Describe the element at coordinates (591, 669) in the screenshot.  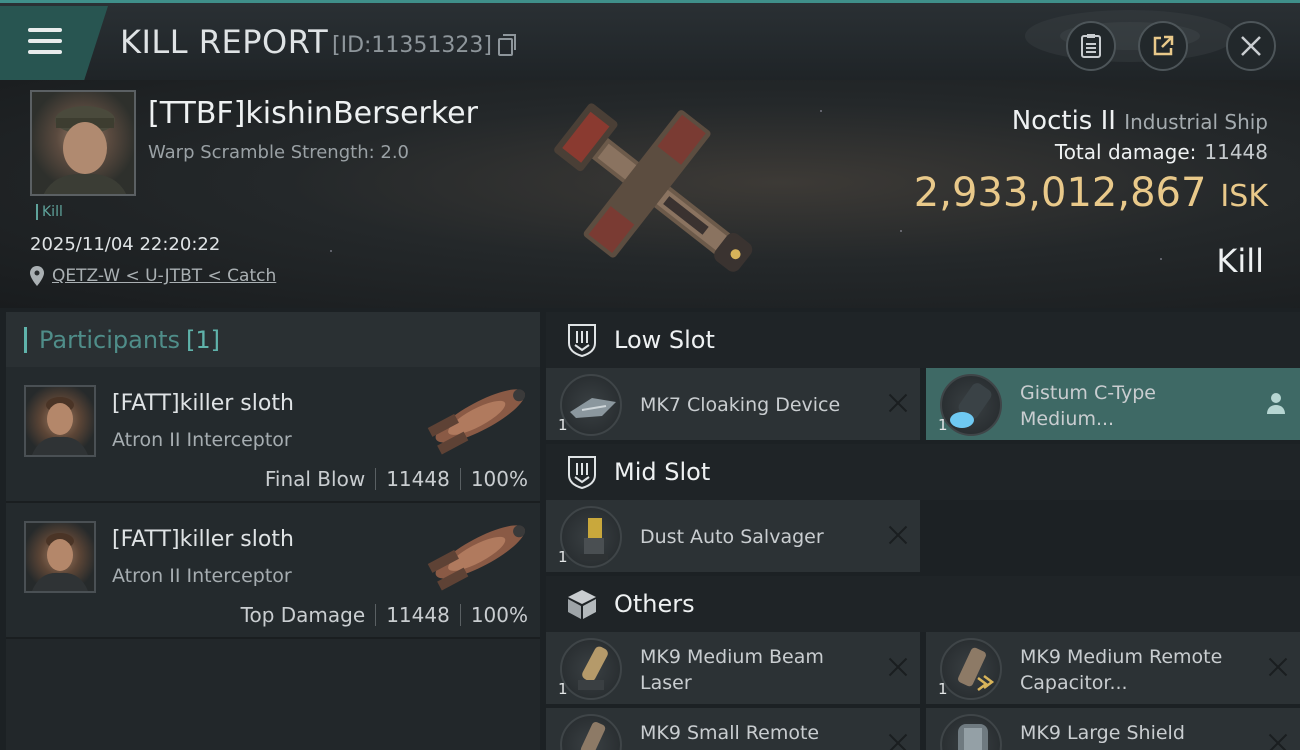
I see `beam-laser-icon` at that location.